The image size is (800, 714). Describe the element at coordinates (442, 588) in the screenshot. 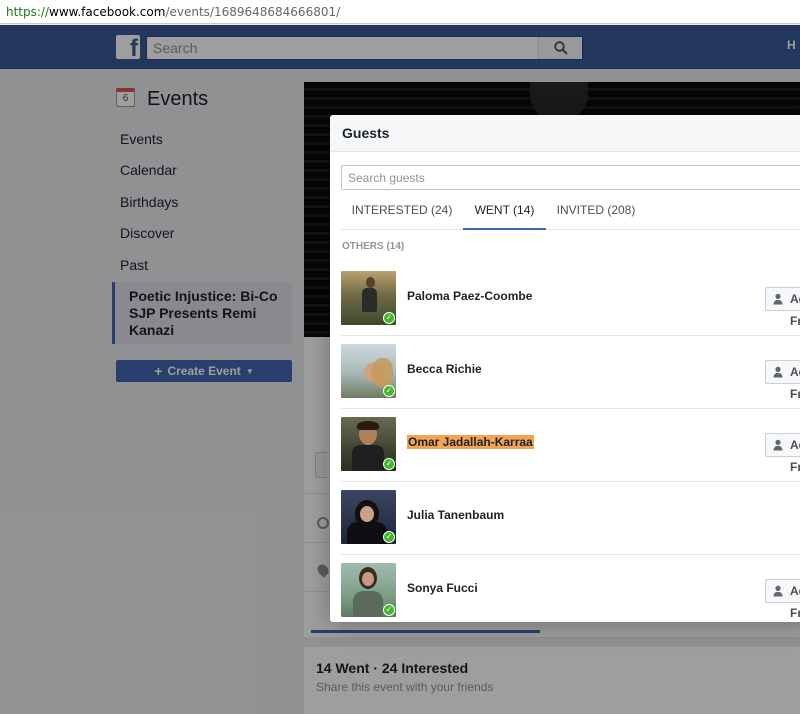

I see `guest-name: Sonya Fucci` at that location.